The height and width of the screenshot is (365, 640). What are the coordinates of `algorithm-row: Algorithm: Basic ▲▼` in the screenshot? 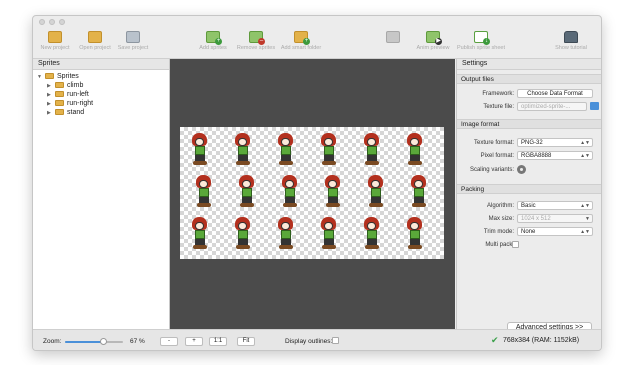 It's located at (529, 206).